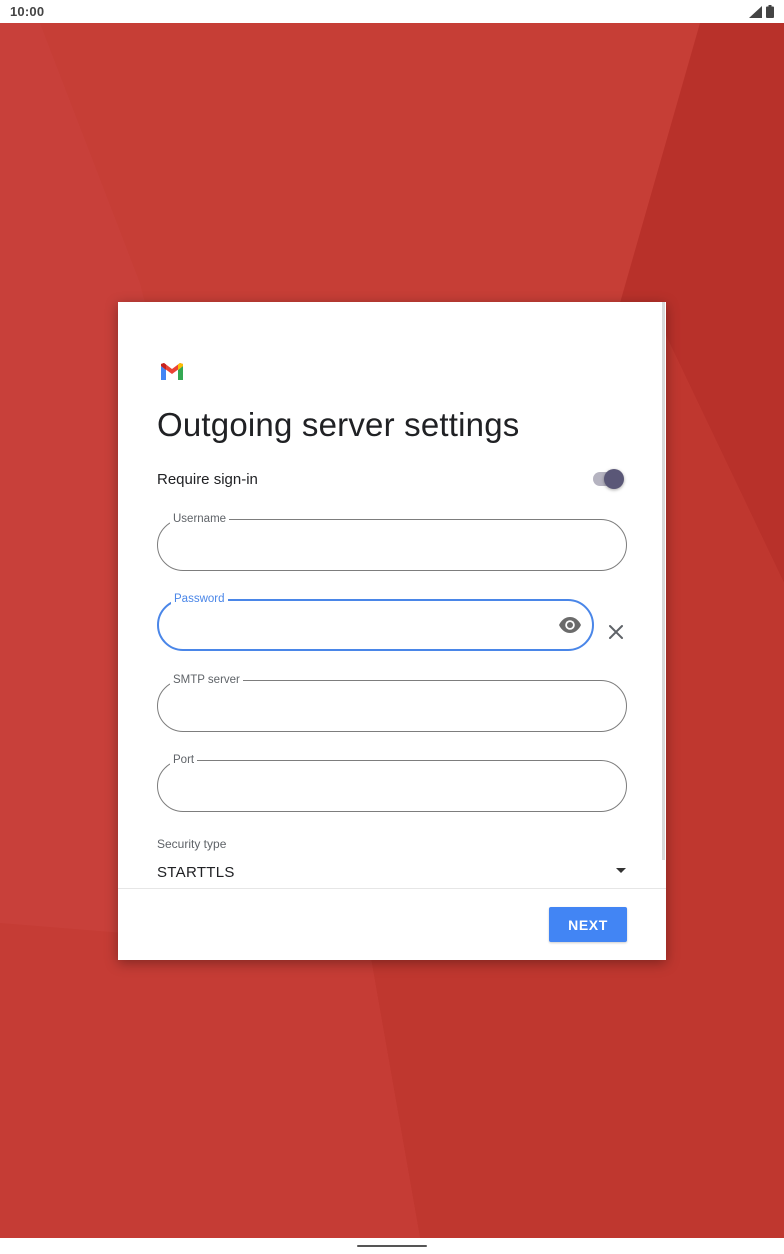 The width and height of the screenshot is (784, 1254). Describe the element at coordinates (376, 787) in the screenshot. I see `port-input` at that location.